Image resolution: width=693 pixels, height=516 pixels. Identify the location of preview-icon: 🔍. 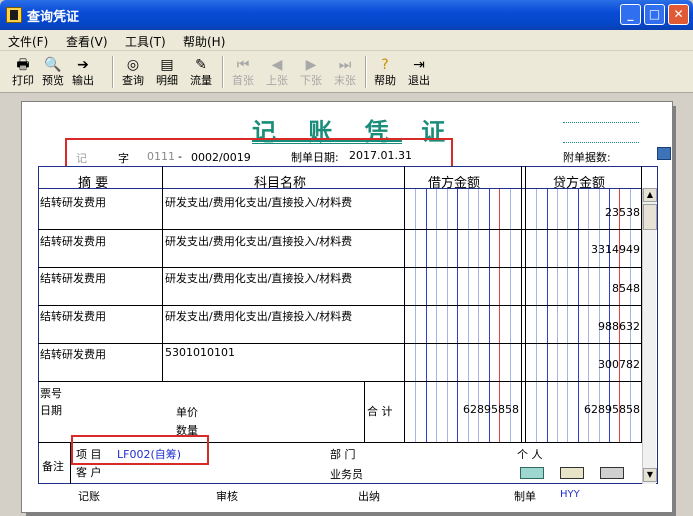
(53, 65).